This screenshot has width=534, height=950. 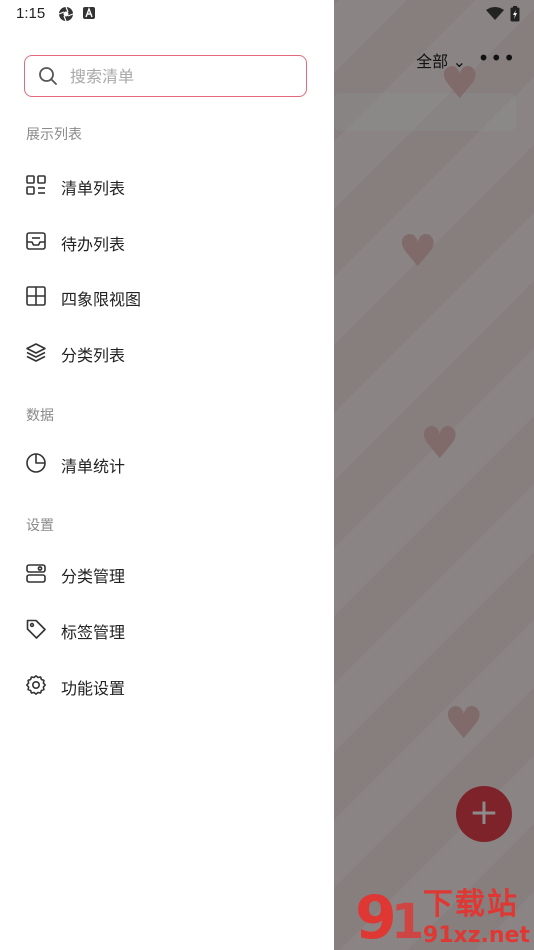 What do you see at coordinates (36, 296) in the screenshot?
I see `quadrant-grid-icon` at bounding box center [36, 296].